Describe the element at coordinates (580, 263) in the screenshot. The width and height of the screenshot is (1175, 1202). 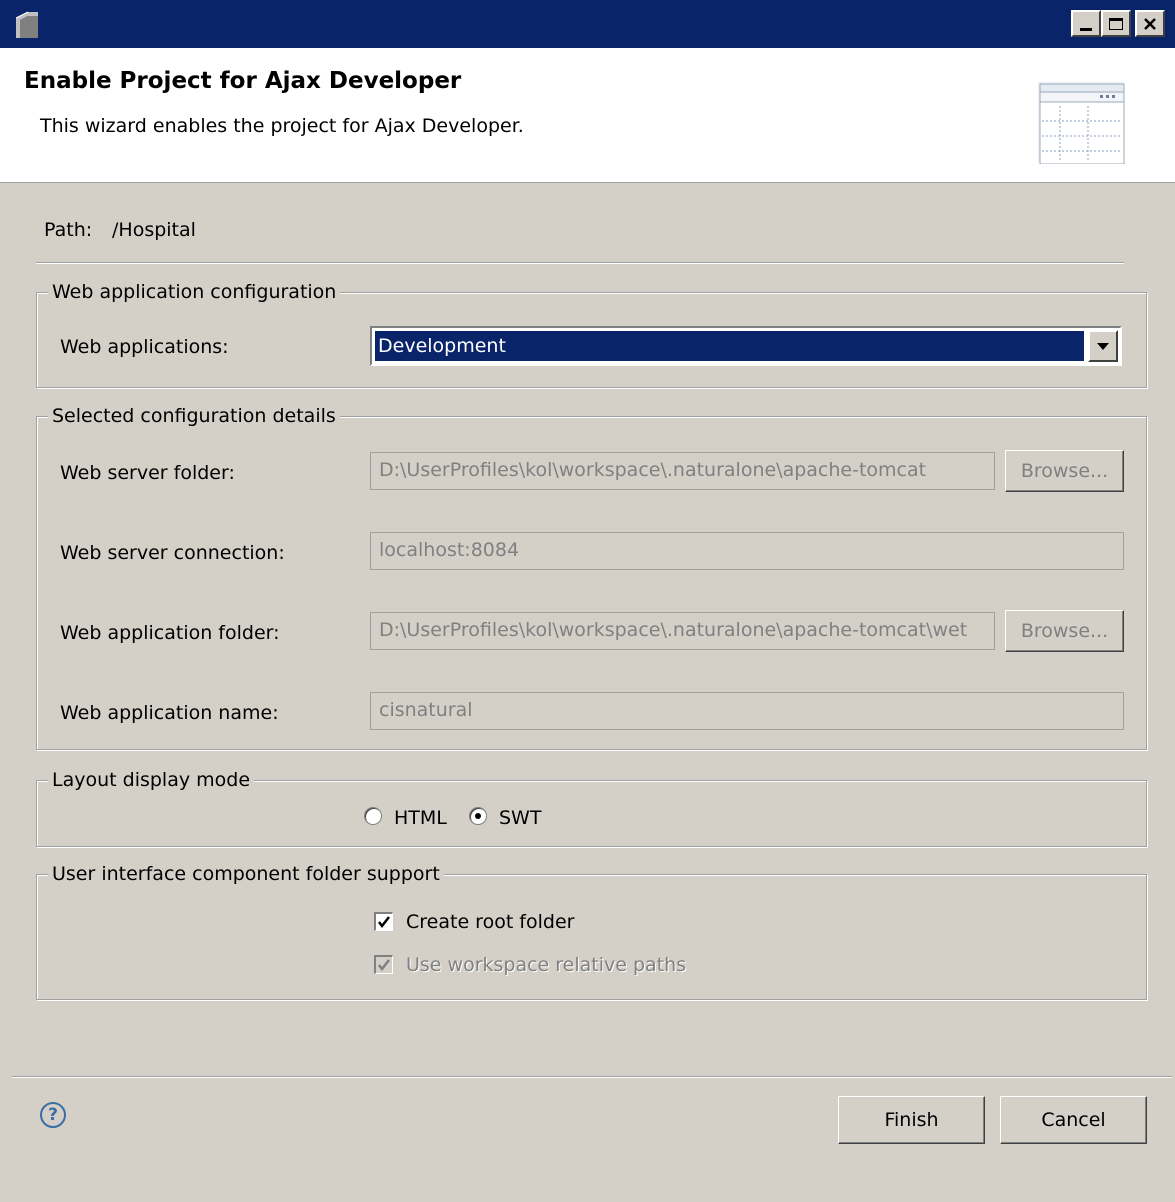
I see `separator` at that location.